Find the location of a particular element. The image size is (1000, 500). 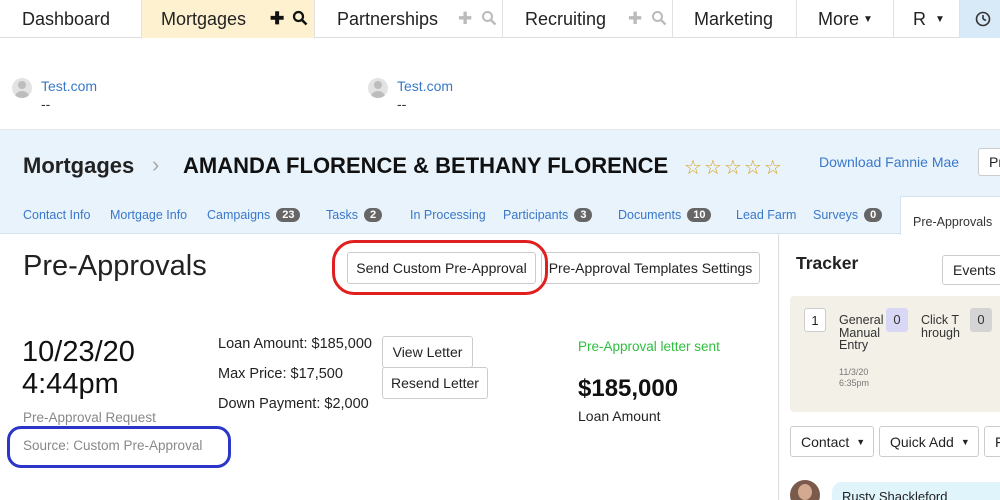

section-title: Pre-Approvals is located at coordinates (115, 266).